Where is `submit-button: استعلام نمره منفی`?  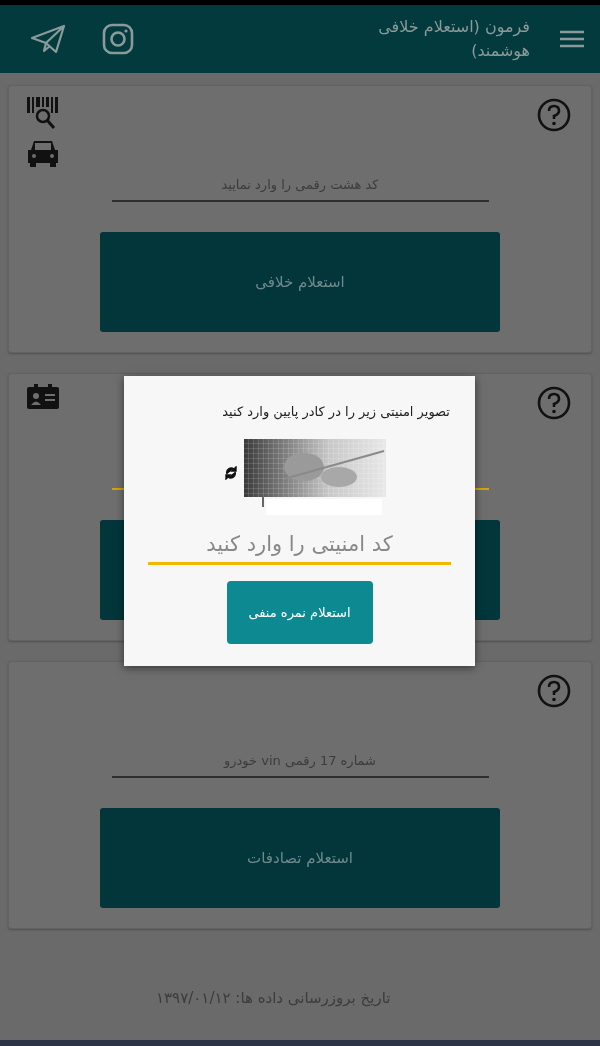 submit-button: استعلام نمره منفی is located at coordinates (299, 612).